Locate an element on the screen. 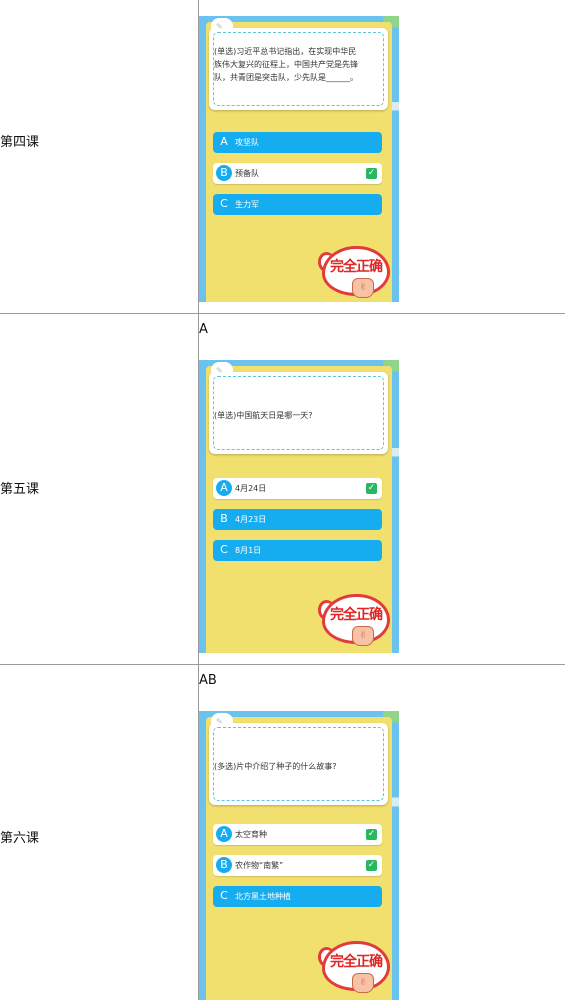  option-c: C 北方黑土地种植 is located at coordinates (297, 896).